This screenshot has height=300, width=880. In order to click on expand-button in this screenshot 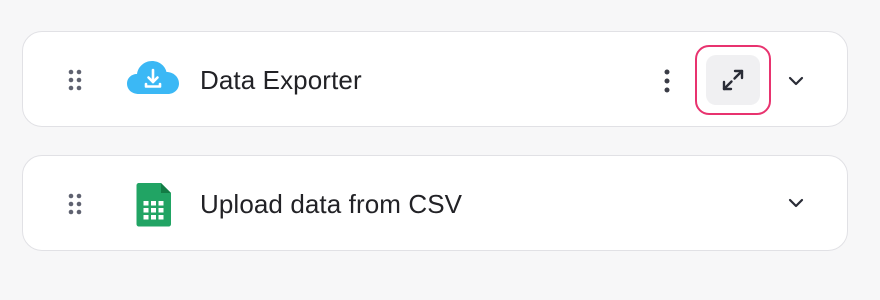, I will do `click(733, 80)`.